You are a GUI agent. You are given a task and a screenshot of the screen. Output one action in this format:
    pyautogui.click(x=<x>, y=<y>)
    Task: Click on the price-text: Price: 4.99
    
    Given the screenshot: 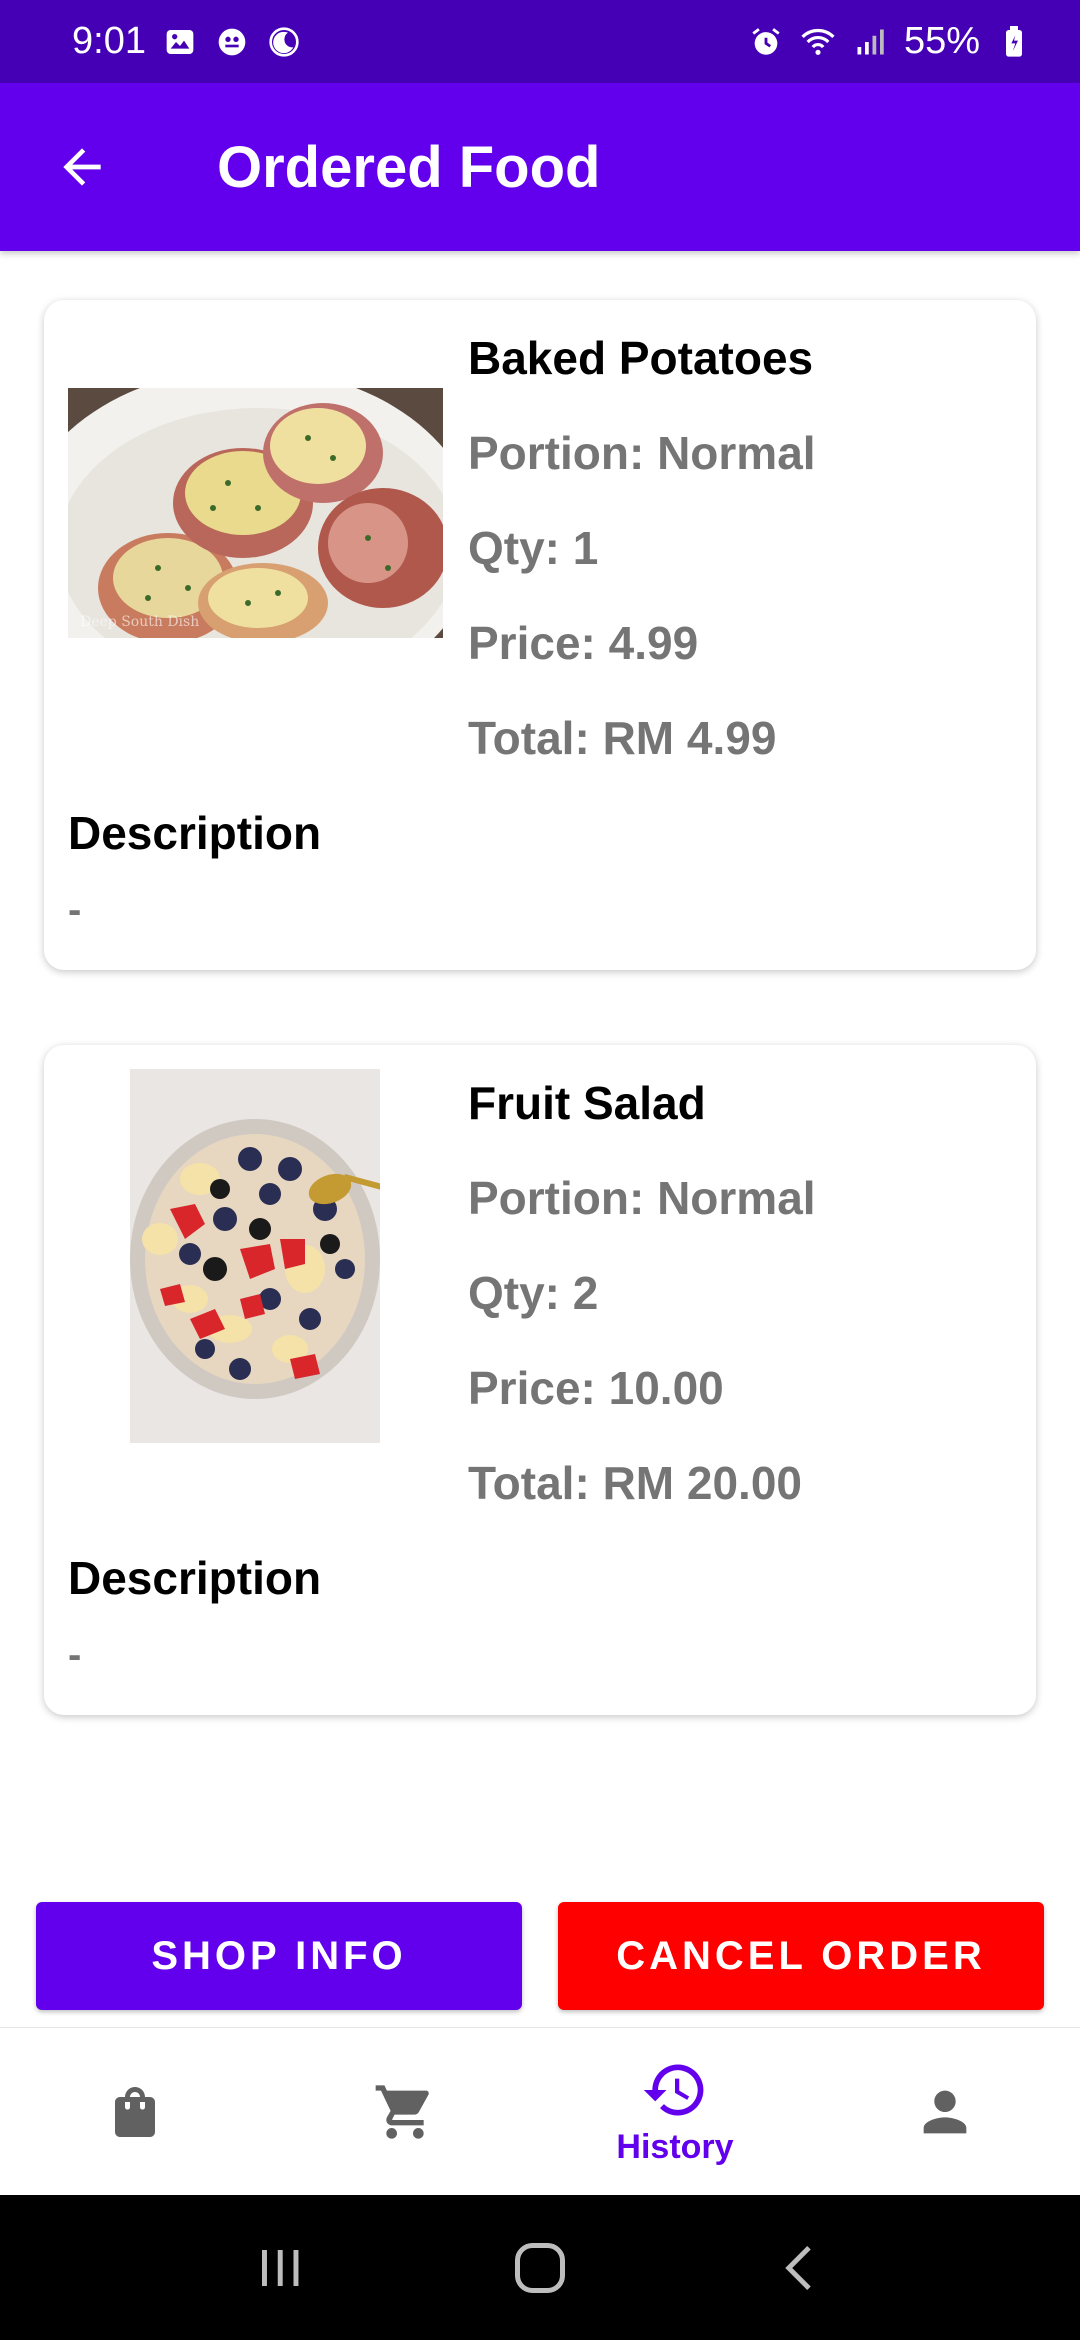 What is the action you would take?
    pyautogui.click(x=583, y=643)
    